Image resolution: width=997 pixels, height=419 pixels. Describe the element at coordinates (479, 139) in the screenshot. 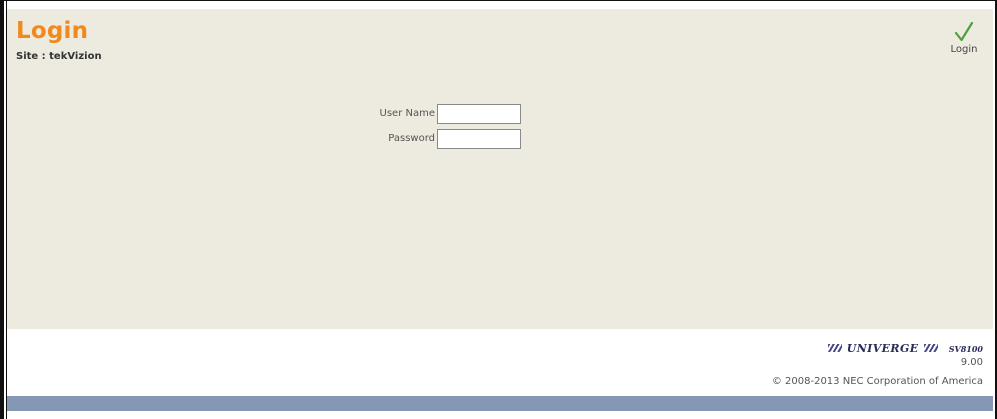

I see `password-input` at that location.